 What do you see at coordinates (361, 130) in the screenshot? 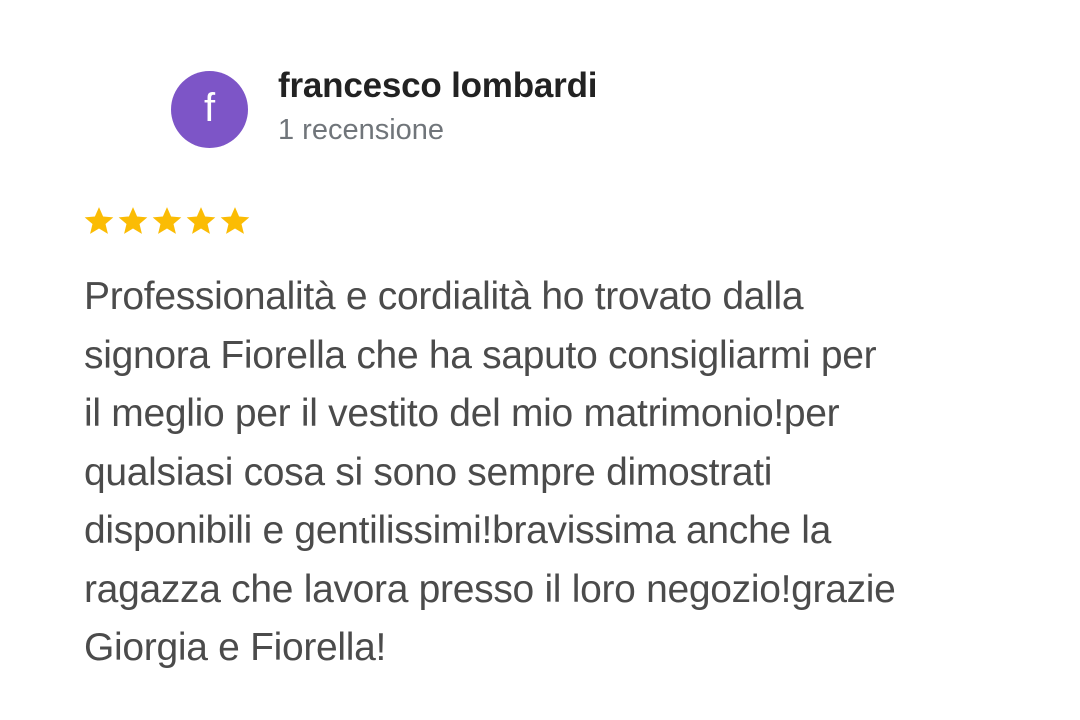
I see `review-count: 1 recensione` at bounding box center [361, 130].